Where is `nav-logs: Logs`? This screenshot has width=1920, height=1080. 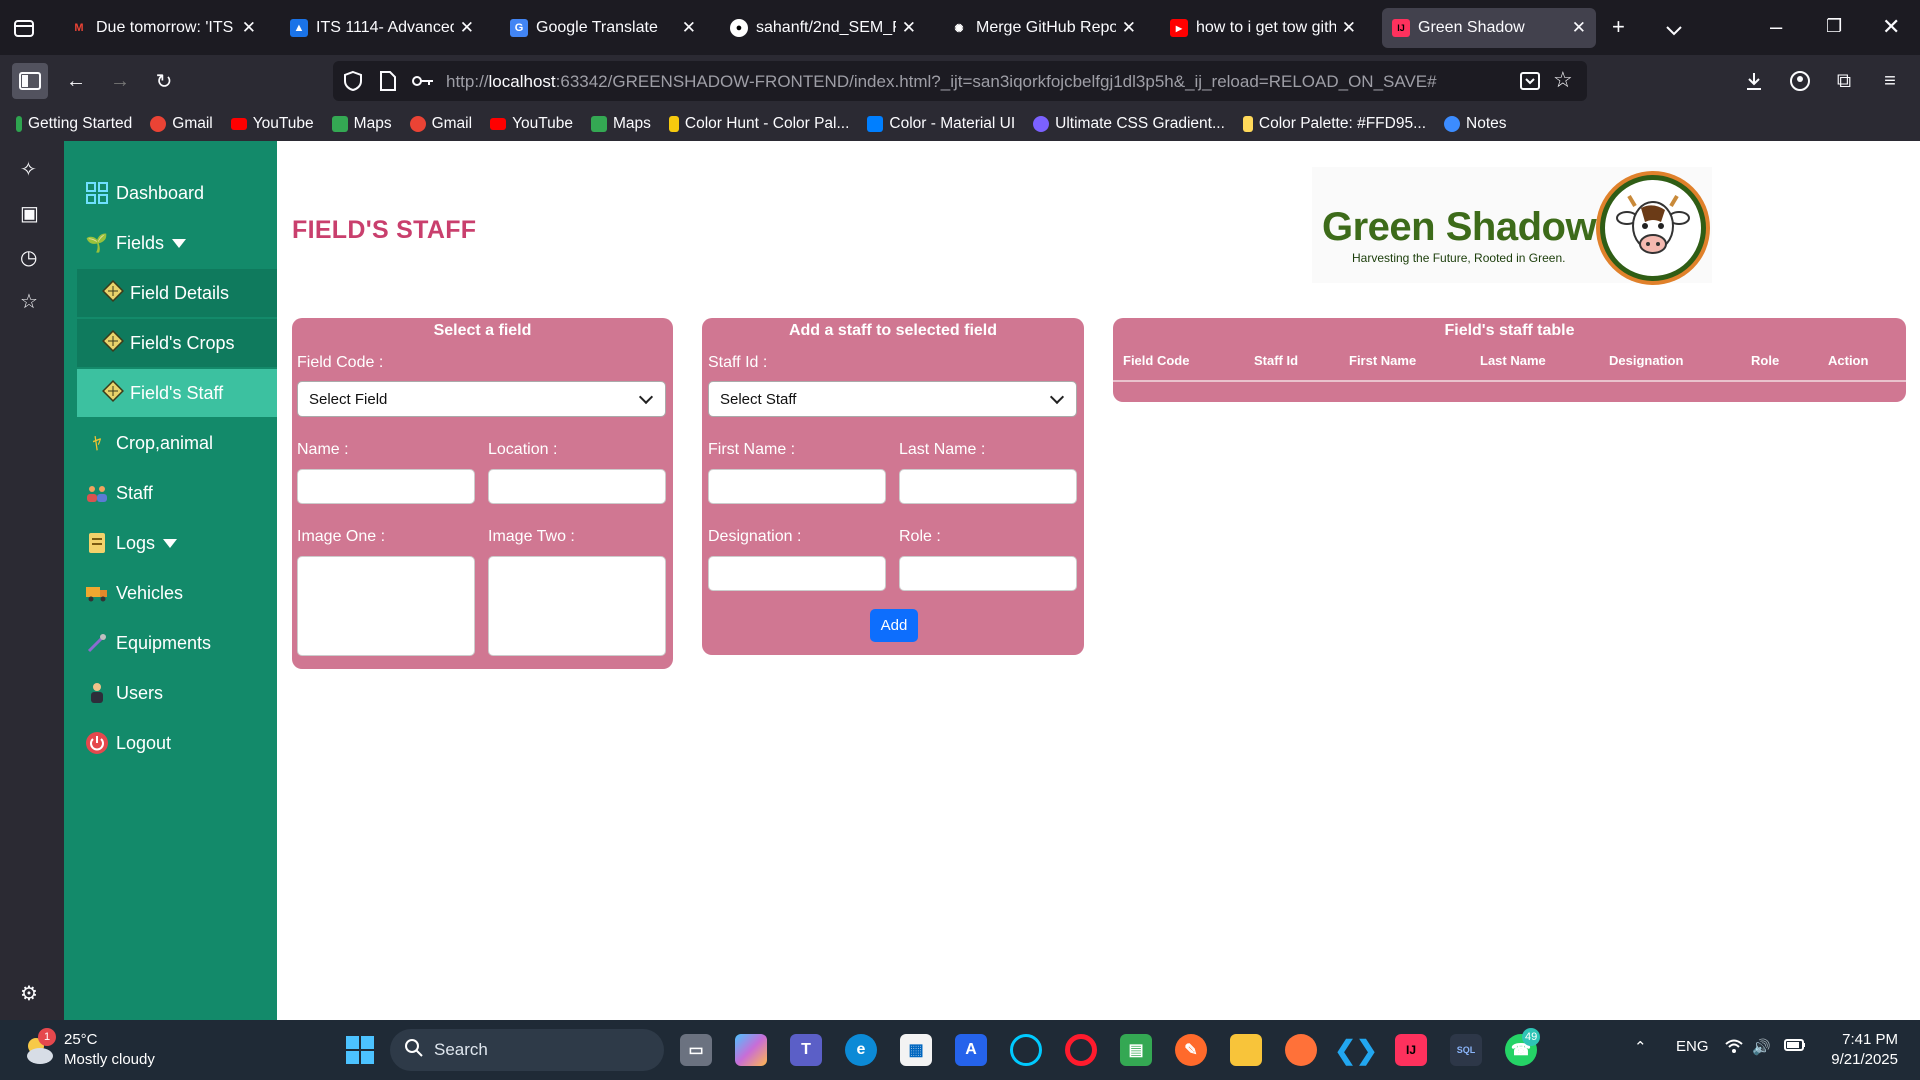 nav-logs: Logs is located at coordinates (131, 543).